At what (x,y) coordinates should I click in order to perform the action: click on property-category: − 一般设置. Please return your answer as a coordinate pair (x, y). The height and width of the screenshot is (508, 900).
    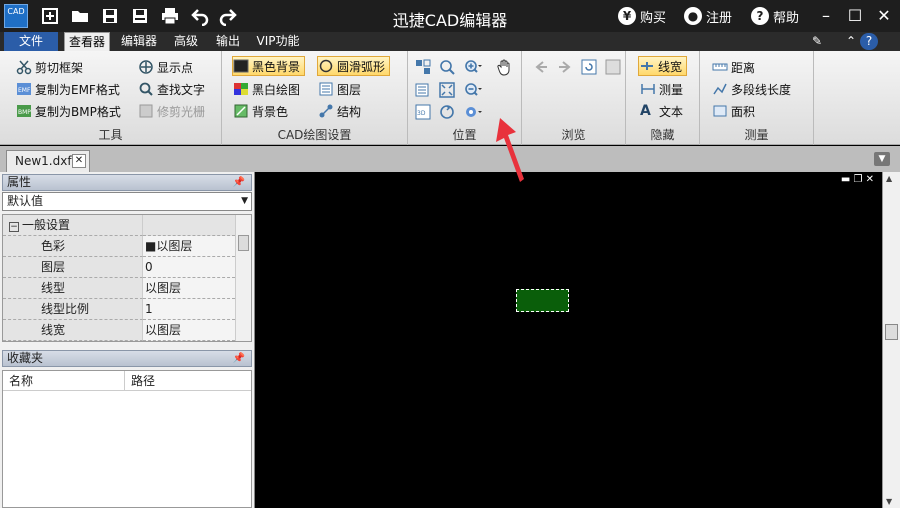
    Looking at the image, I should click on (119, 225).